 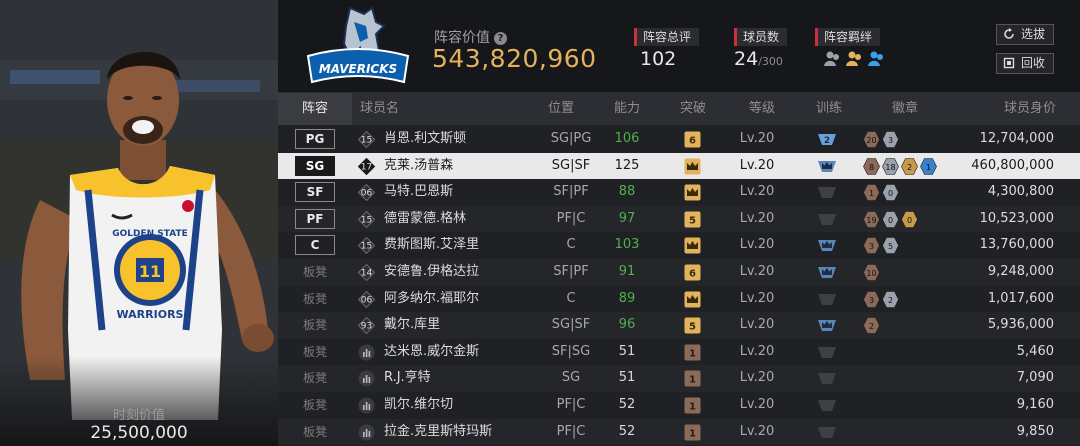 What do you see at coordinates (679, 272) in the screenshot?
I see `table-row: 板凳 14 安德鲁.伊格达拉 SF|PF 91 6 Lv.20 10 9,248,000` at bounding box center [679, 272].